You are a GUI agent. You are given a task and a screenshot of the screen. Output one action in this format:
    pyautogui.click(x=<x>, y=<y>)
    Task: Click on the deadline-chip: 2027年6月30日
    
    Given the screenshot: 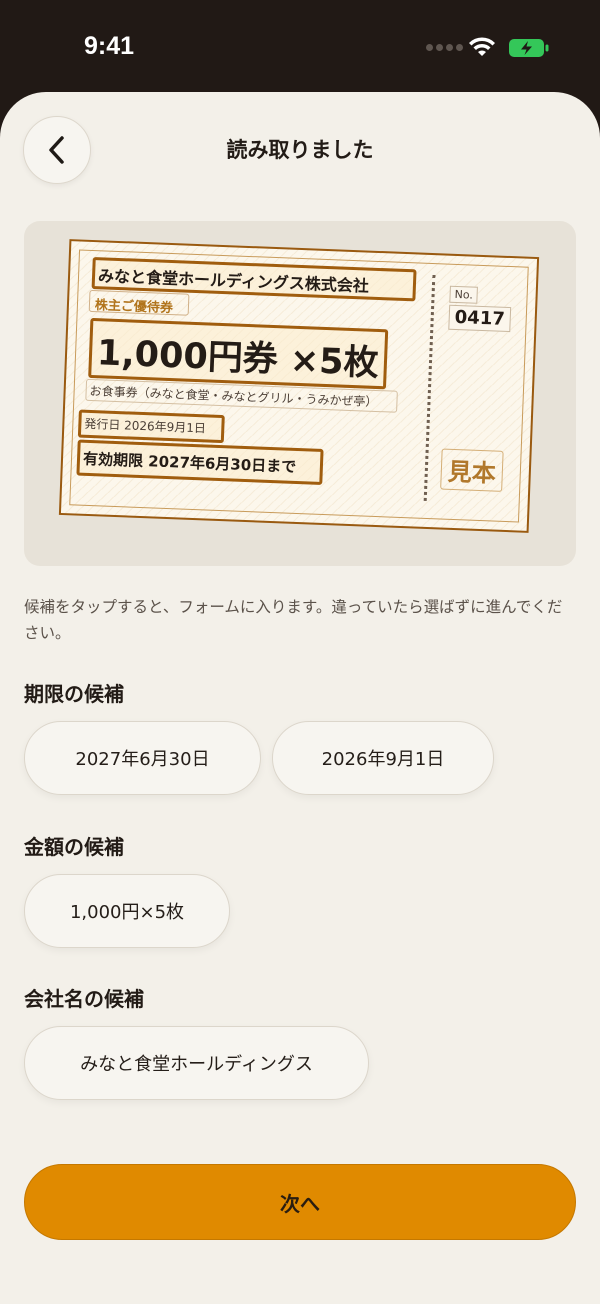 What is the action you would take?
    pyautogui.click(x=142, y=758)
    